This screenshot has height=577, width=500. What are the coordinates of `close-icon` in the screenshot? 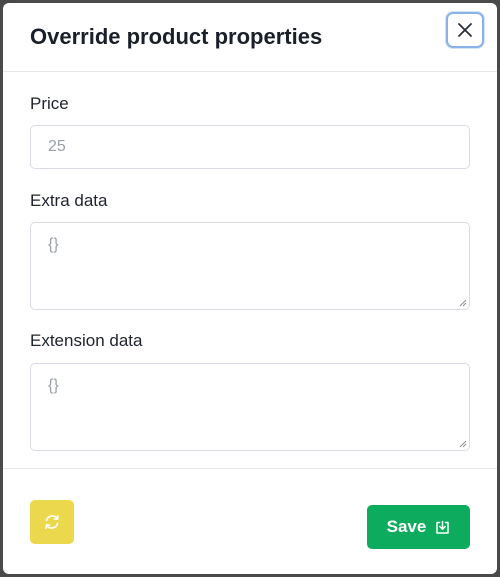 It's located at (465, 30).